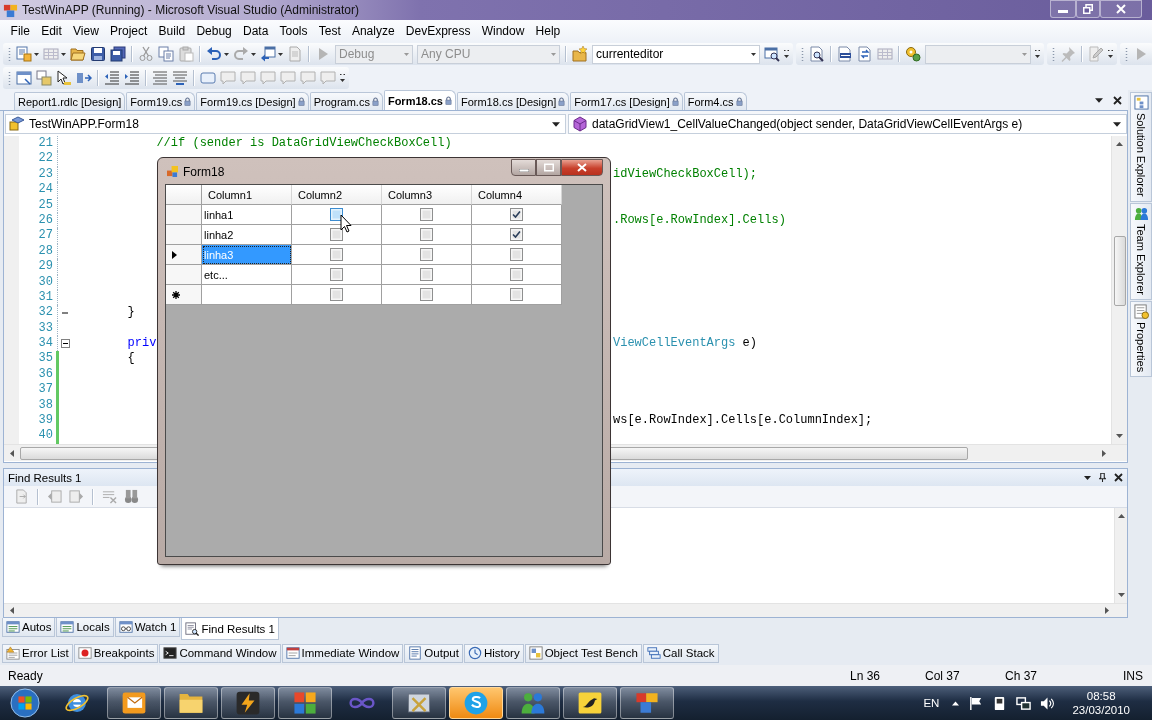 This screenshot has width=1152, height=720. What do you see at coordinates (845, 54) in the screenshot?
I see `document-icon` at bounding box center [845, 54].